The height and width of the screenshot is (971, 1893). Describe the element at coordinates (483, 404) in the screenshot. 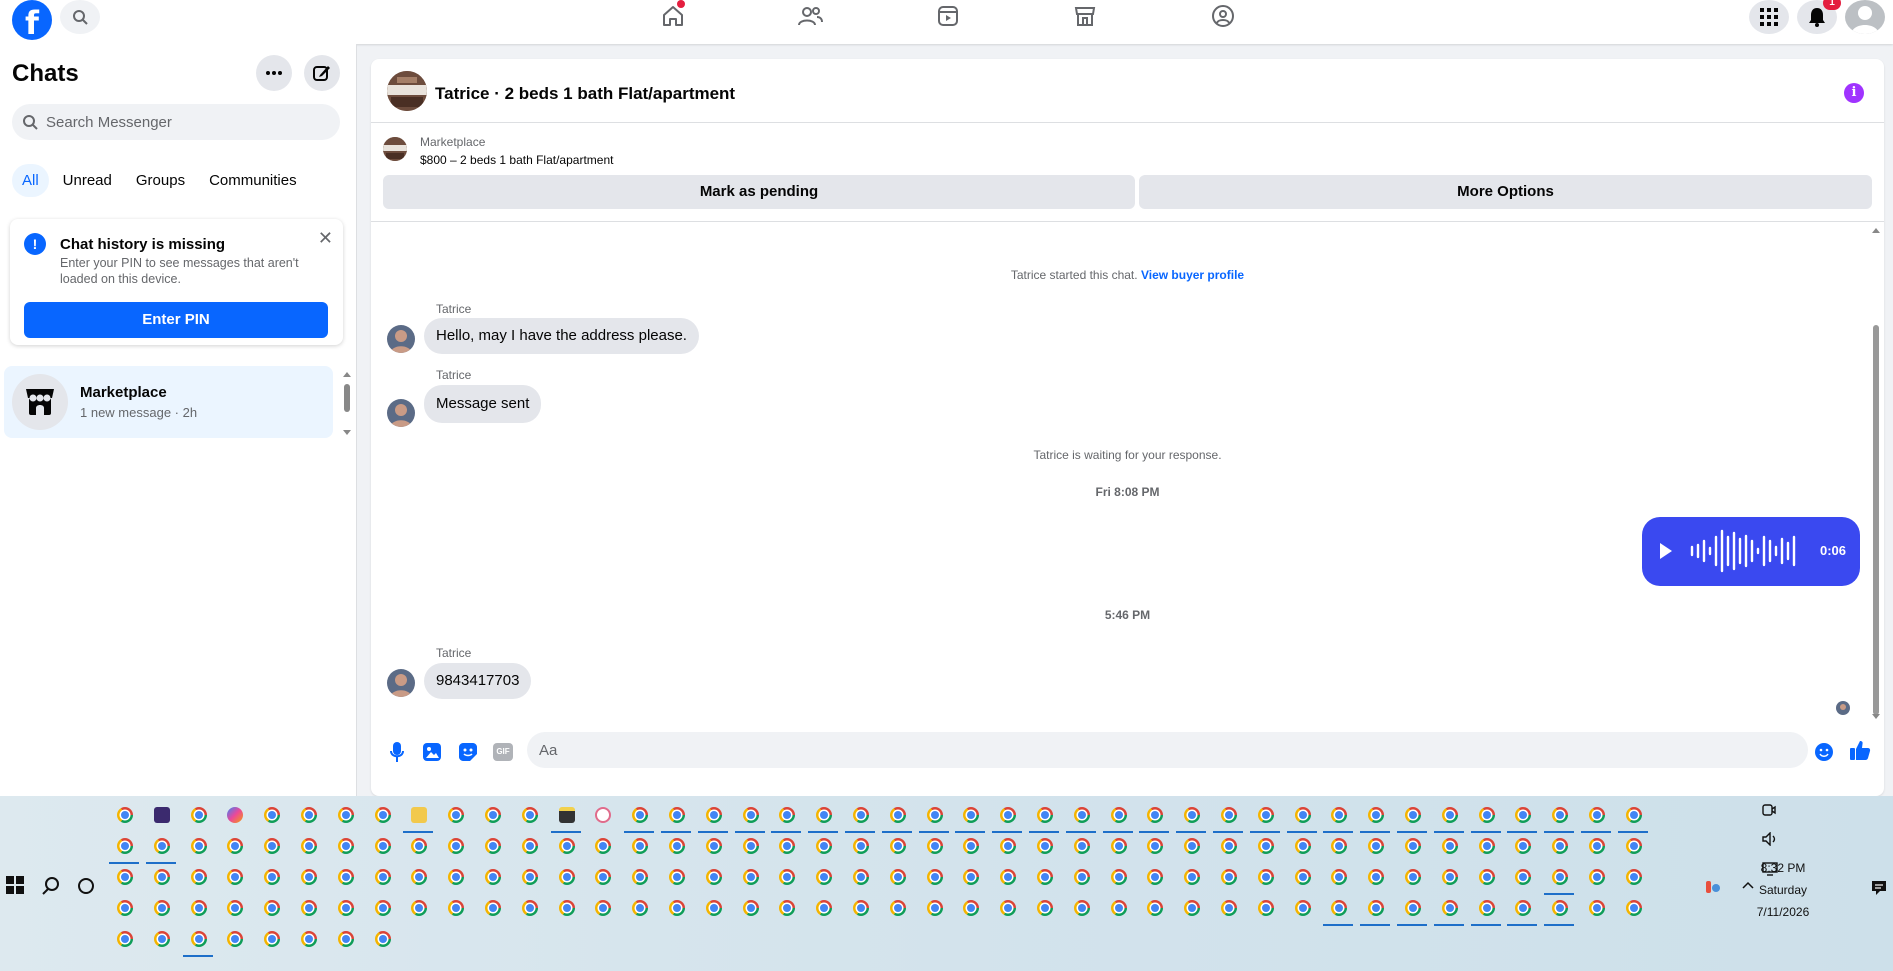

I see `message-bubble: Message sent` at that location.